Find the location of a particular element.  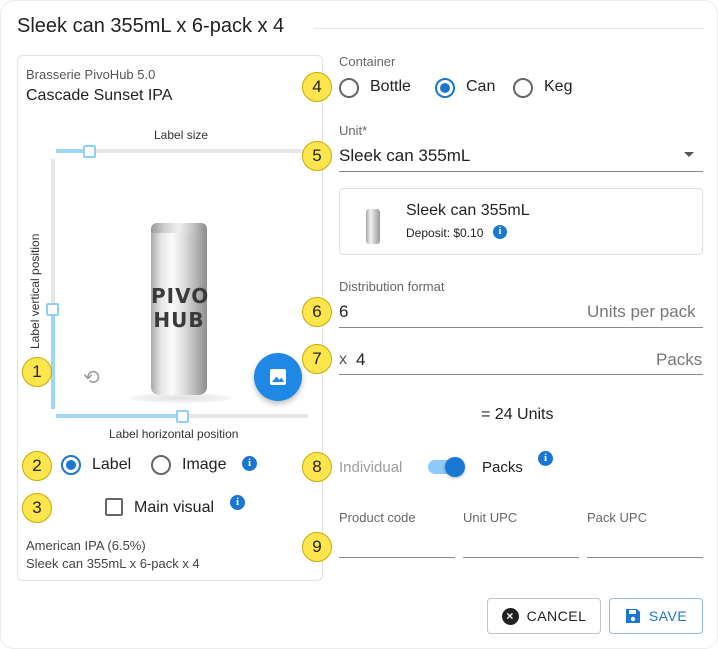

unit-card-deposit: Deposit: $0.10 is located at coordinates (445, 233).